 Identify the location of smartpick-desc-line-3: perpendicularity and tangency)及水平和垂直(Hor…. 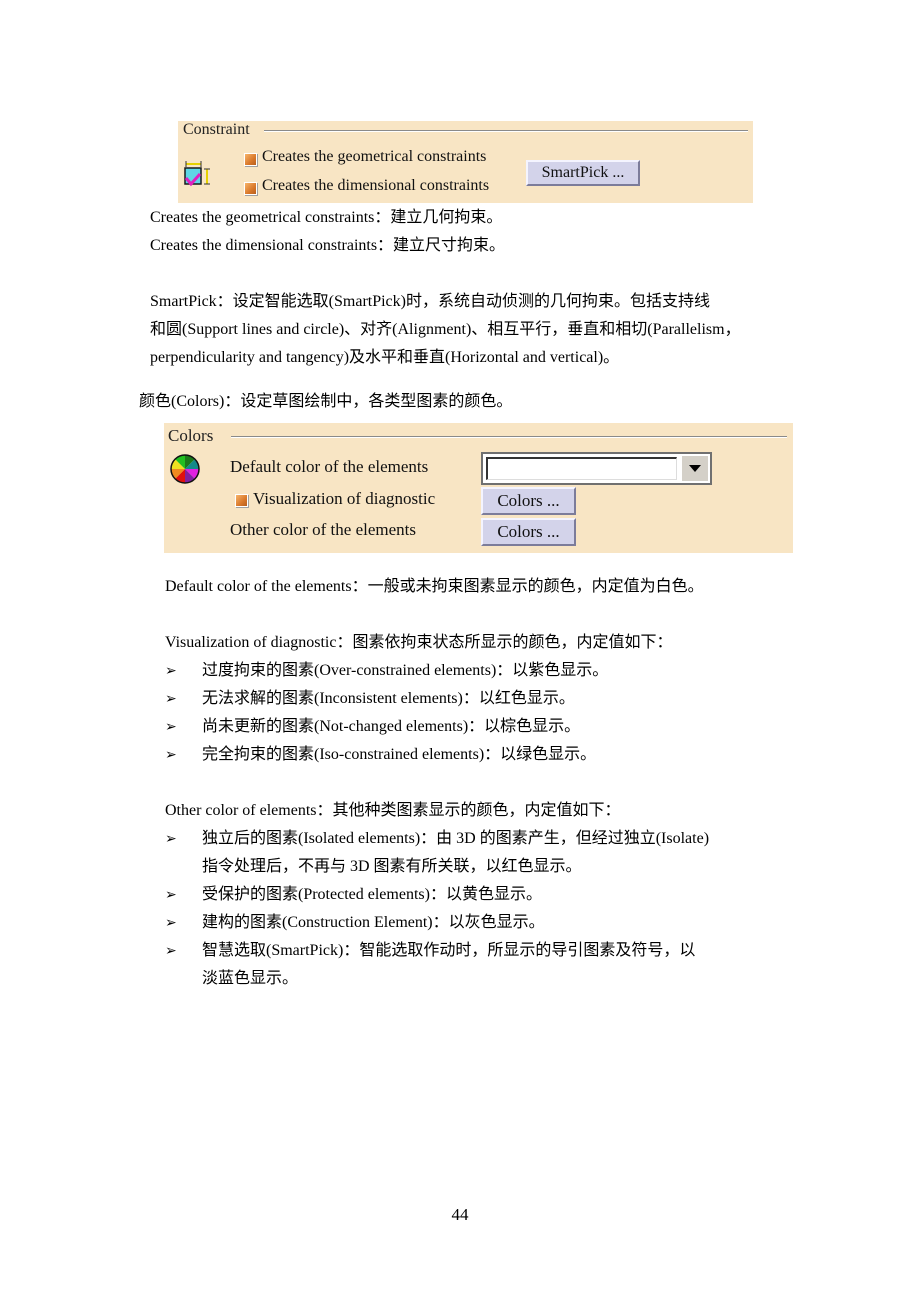
(385, 357).